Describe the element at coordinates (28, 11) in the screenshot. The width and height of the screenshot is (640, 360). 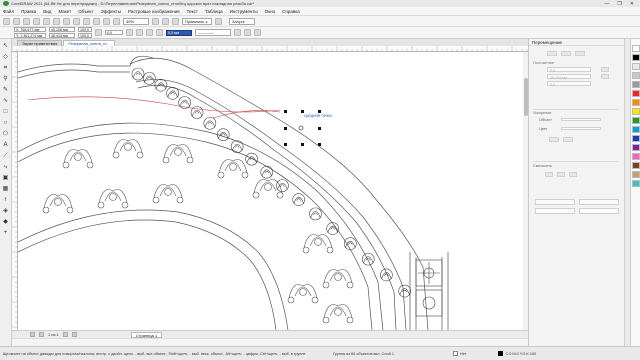
I see `menu-edit: Правка` at that location.